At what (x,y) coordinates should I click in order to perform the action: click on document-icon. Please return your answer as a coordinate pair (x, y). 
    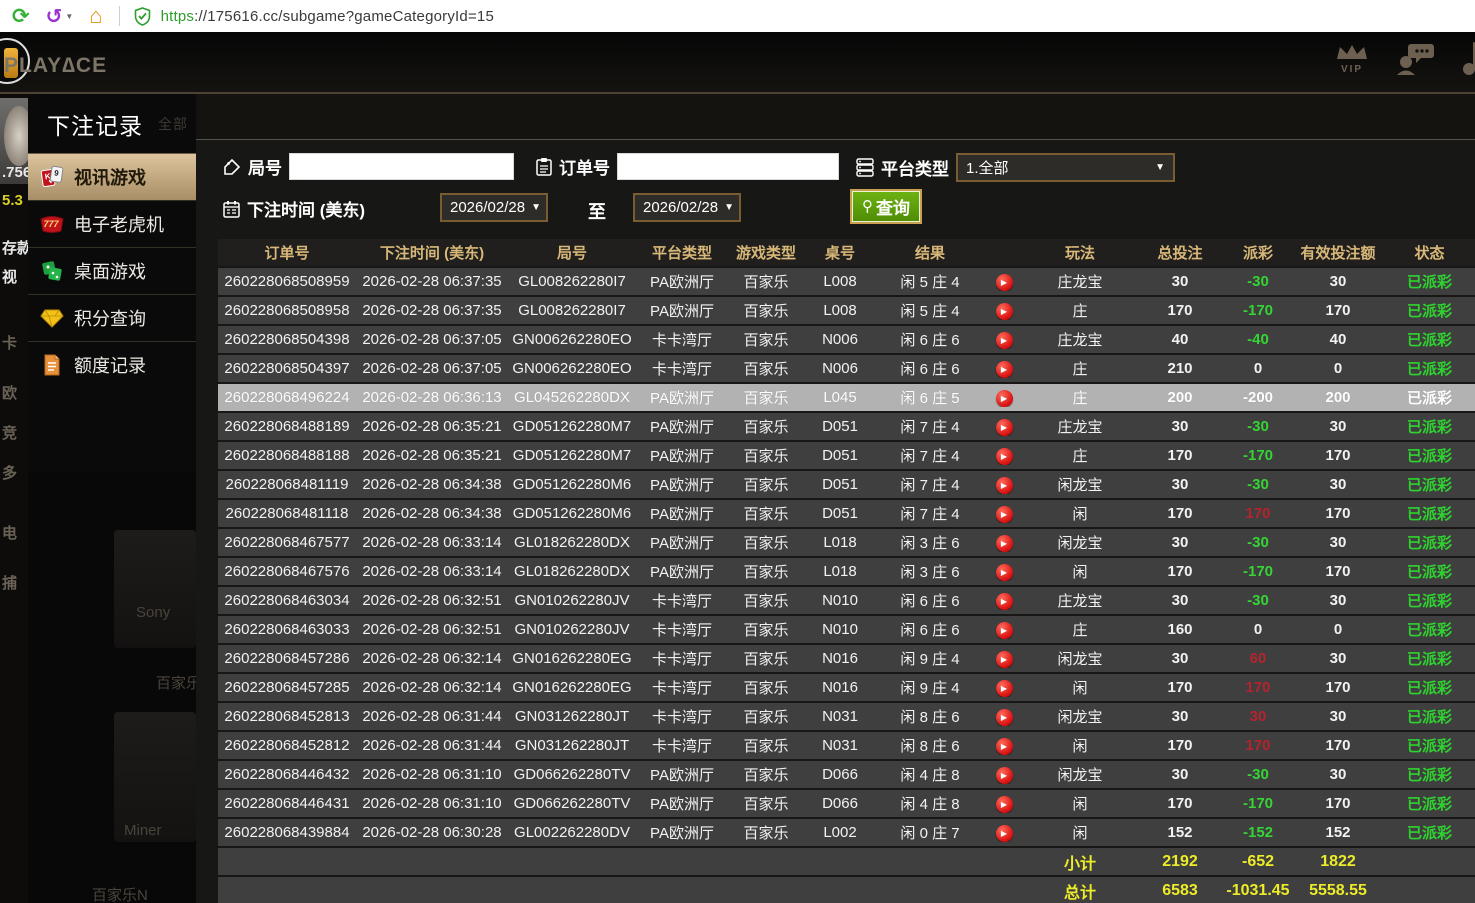
    Looking at the image, I should click on (52, 365).